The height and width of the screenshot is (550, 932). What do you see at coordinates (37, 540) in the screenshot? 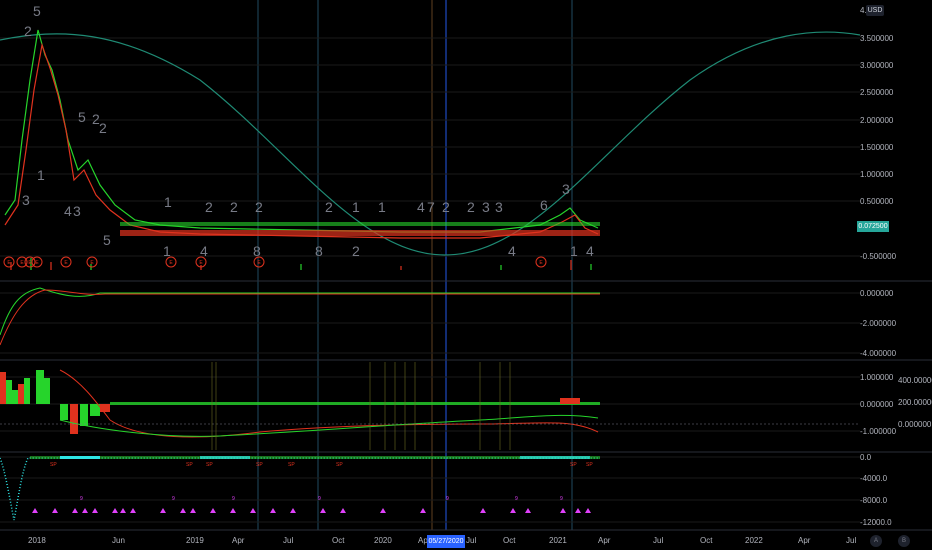
I see `svg-text: 2018` at bounding box center [37, 540].